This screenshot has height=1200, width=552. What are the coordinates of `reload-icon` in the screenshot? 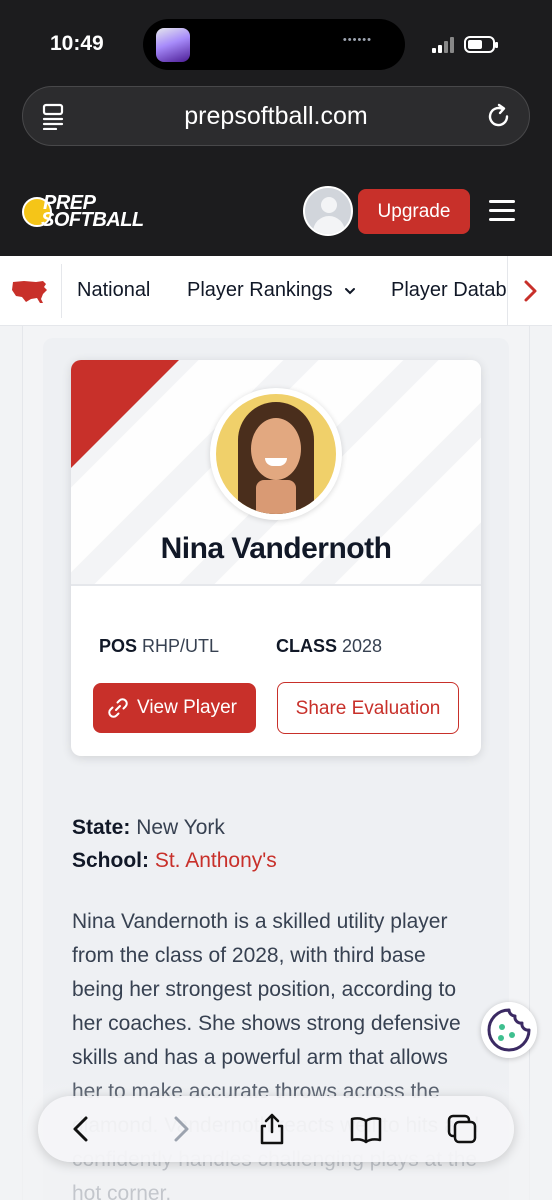 It's located at (498, 116).